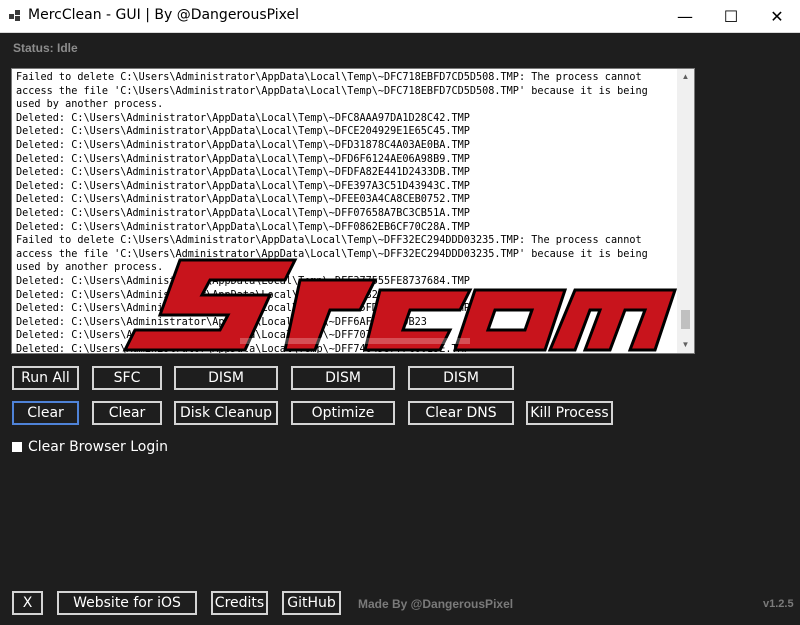 The image size is (800, 625). What do you see at coordinates (343, 378) in the screenshot?
I see `dism-button-2: DISM` at bounding box center [343, 378].